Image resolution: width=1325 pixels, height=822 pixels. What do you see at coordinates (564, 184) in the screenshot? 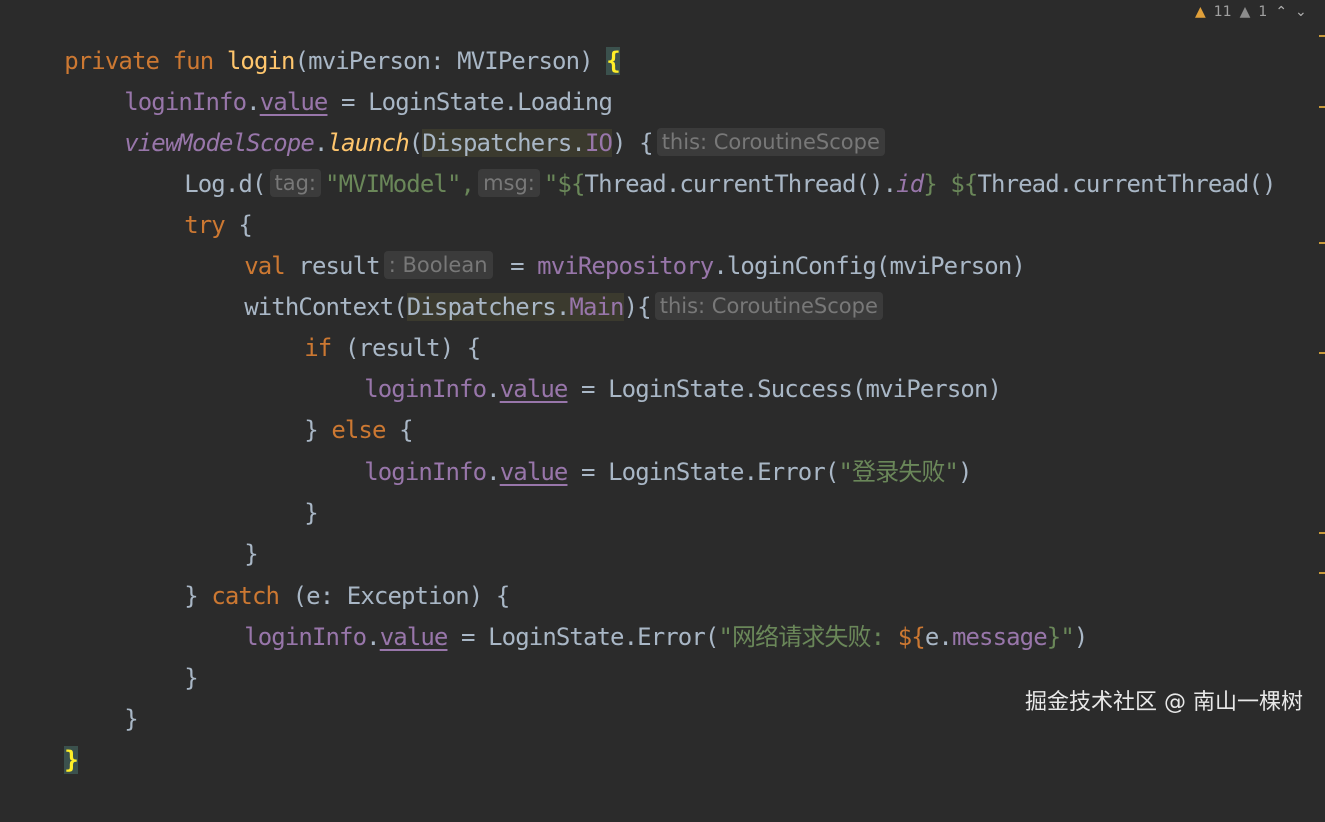
I see `string-literal: "${` at bounding box center [564, 184].